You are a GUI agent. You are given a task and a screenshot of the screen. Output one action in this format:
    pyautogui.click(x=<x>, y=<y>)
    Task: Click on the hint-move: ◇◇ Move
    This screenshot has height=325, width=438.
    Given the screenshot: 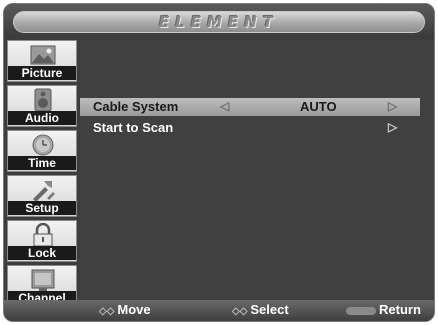 What is the action you would take?
    pyautogui.click(x=125, y=309)
    